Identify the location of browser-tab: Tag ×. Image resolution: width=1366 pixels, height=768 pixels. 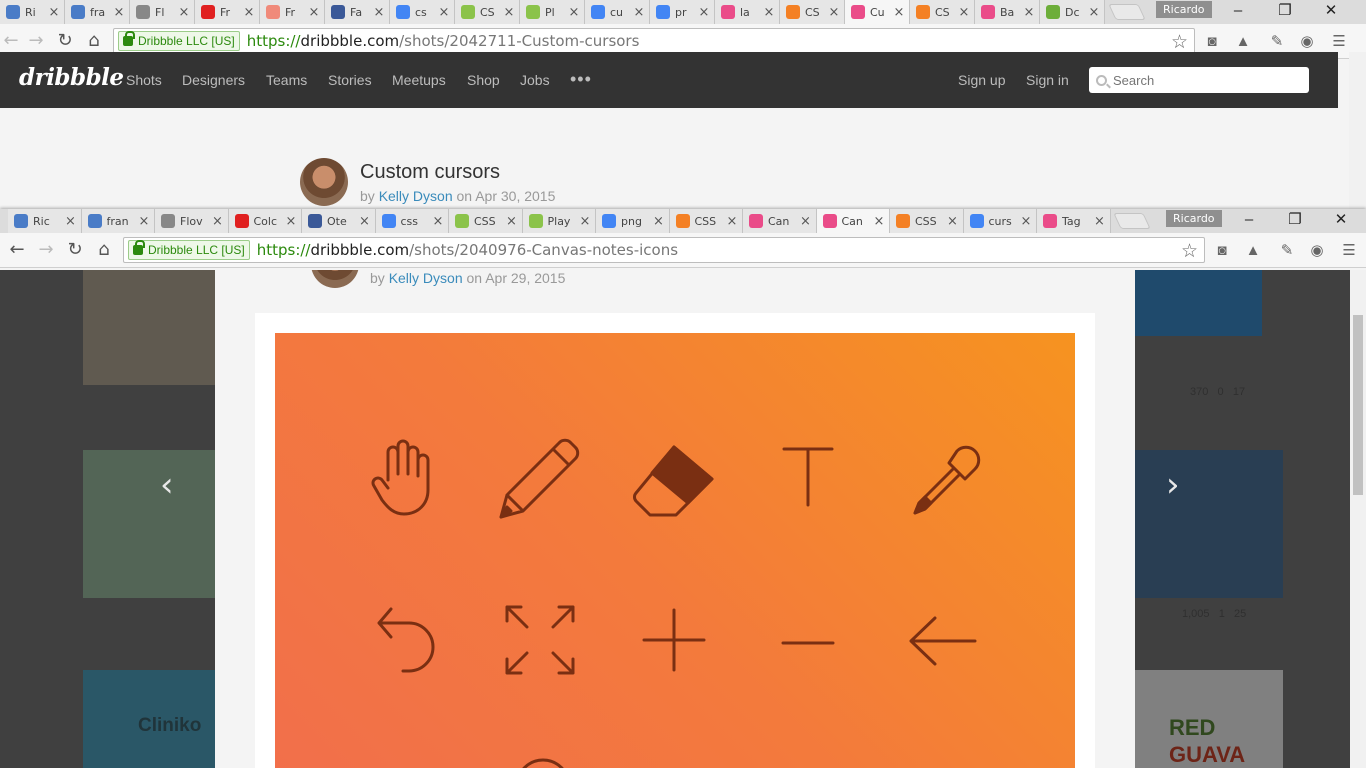
(1074, 221).